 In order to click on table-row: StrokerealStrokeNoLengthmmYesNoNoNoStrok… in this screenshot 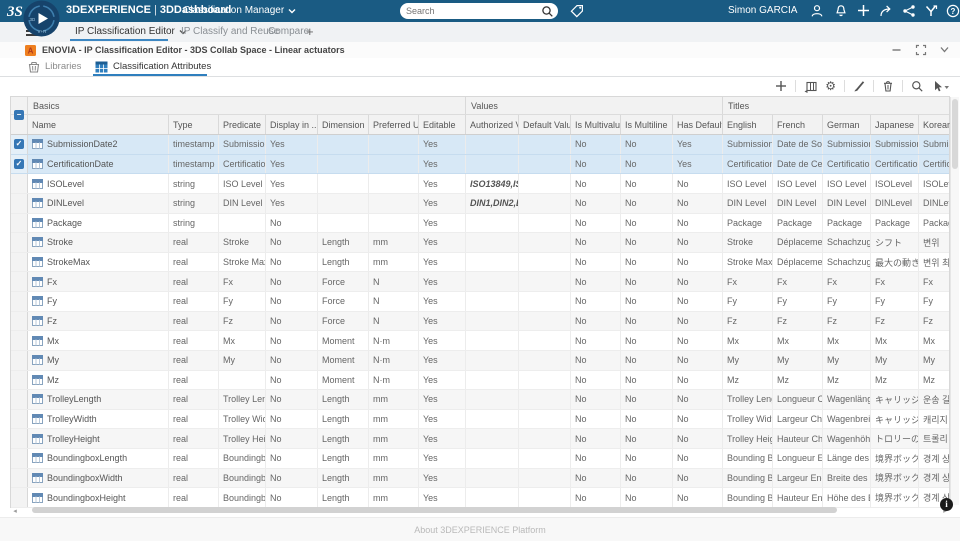, I will do `click(480, 243)`.